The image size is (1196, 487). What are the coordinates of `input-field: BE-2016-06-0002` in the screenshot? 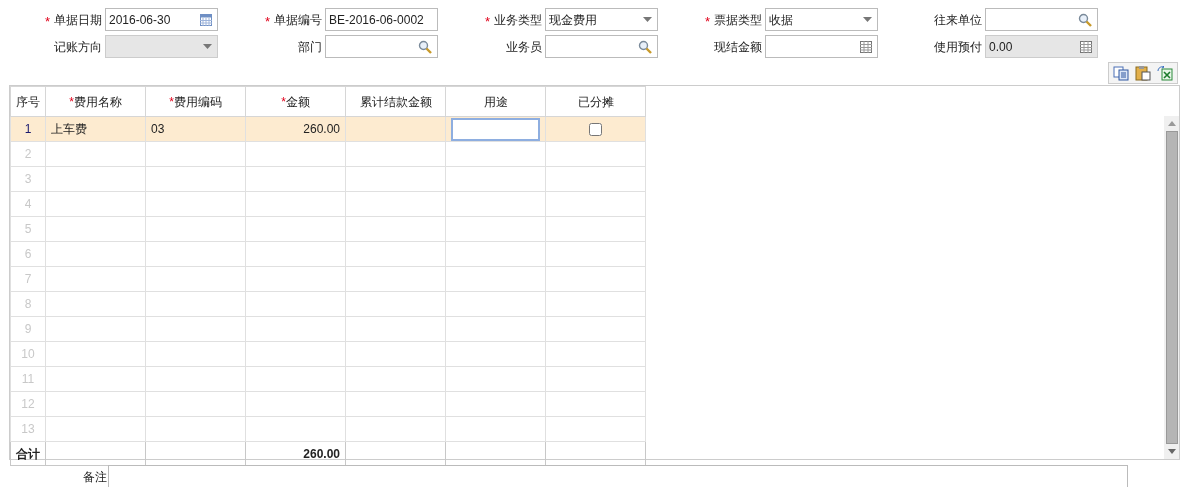 It's located at (381, 19).